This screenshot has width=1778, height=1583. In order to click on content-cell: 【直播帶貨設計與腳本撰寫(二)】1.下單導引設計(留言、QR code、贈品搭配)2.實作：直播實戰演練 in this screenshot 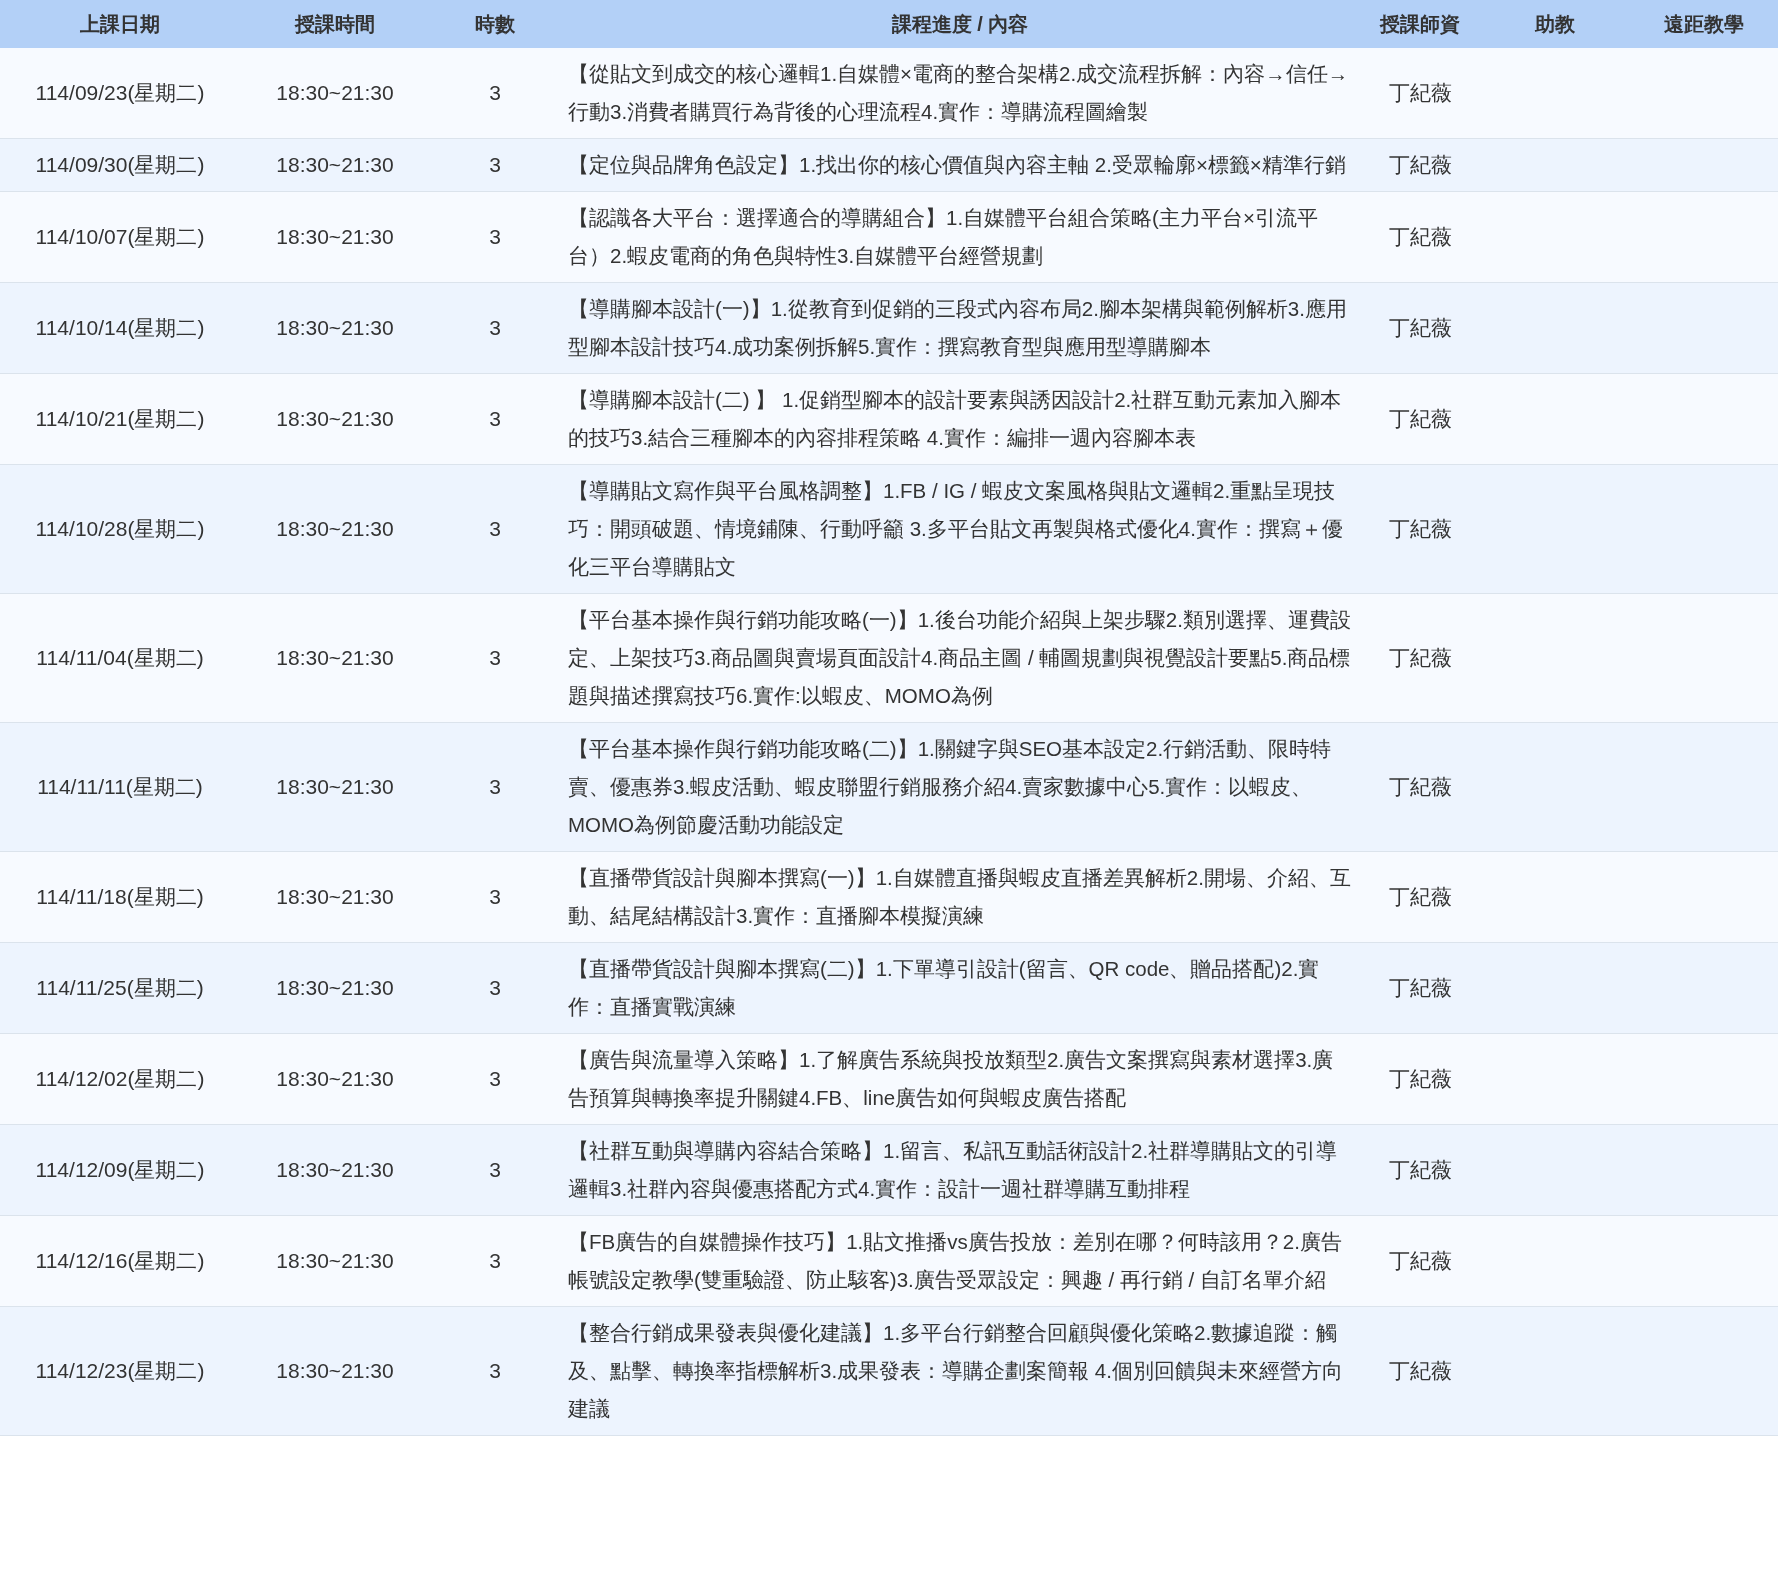, I will do `click(960, 988)`.